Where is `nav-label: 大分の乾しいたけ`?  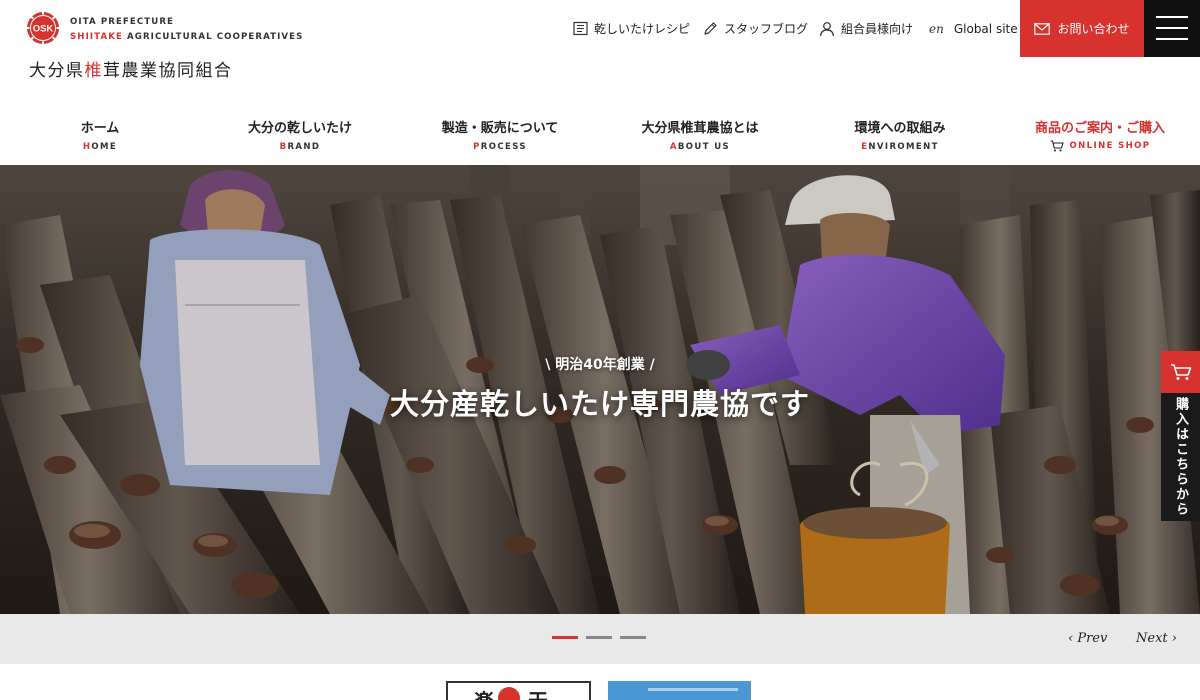
nav-label: 大分の乾しいたけ is located at coordinates (299, 128).